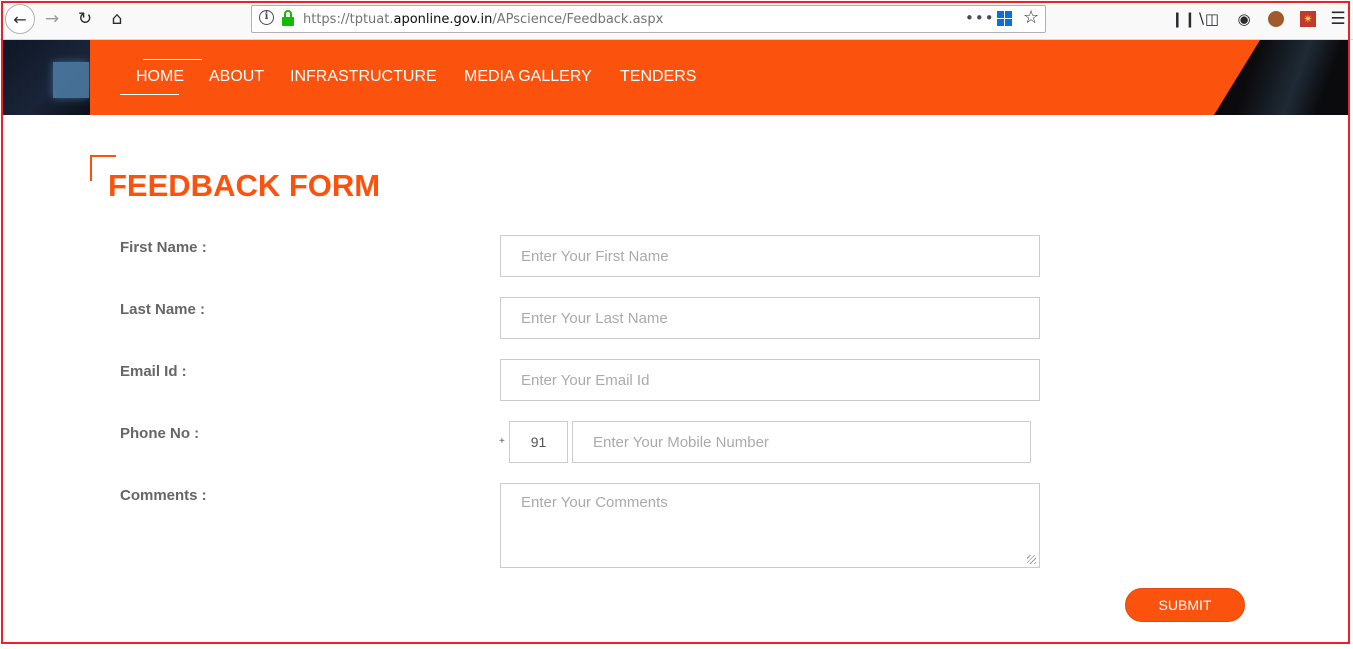  I want to click on first-name-label: First Name :, so click(163, 247).